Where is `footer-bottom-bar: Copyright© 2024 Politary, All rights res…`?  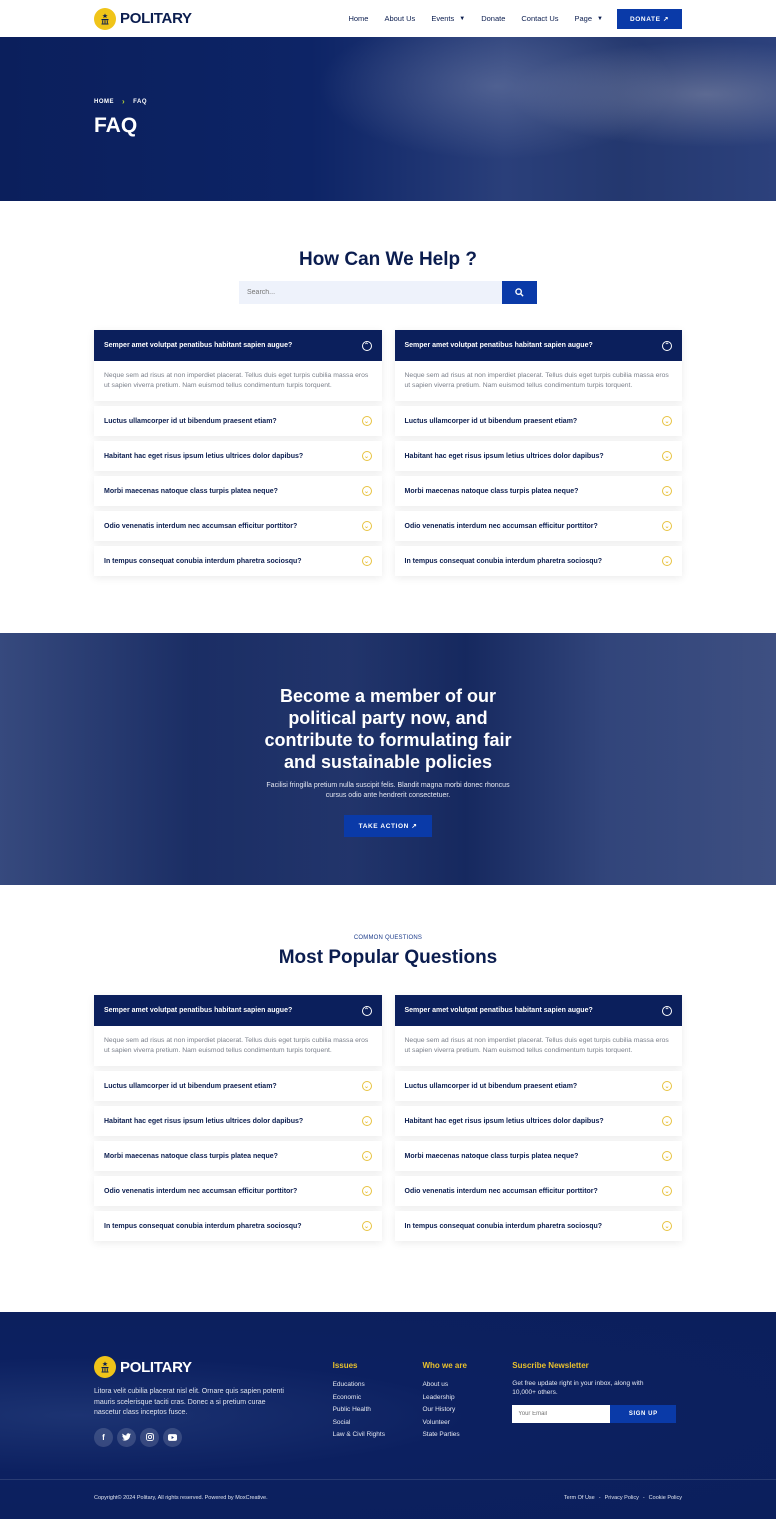
footer-bottom-bar: Copyright© 2024 Politary, All rights res… is located at coordinates (388, 1490).